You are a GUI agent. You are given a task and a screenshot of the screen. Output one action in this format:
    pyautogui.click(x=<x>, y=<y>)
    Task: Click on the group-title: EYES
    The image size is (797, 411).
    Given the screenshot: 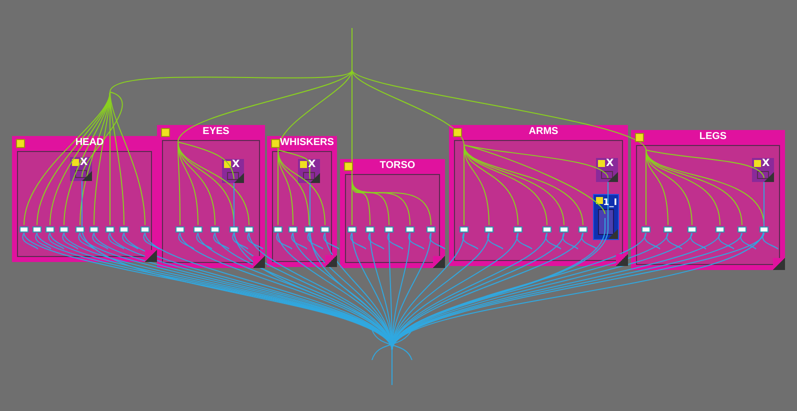 What is the action you would take?
    pyautogui.click(x=216, y=132)
    